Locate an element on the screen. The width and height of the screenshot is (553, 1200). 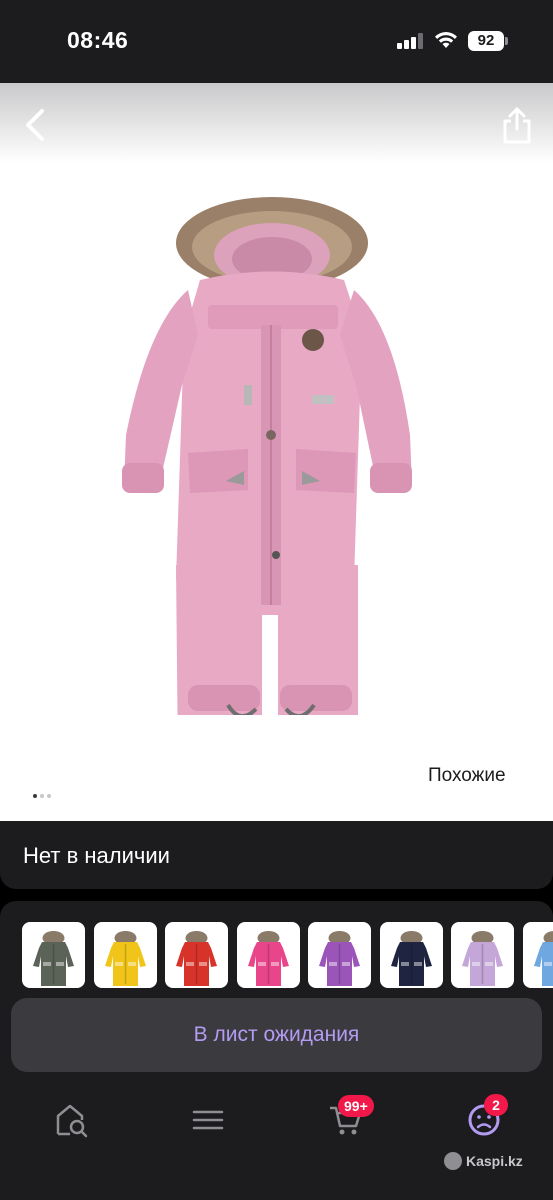
gallery-pagination-dots is located at coordinates (43, 791).